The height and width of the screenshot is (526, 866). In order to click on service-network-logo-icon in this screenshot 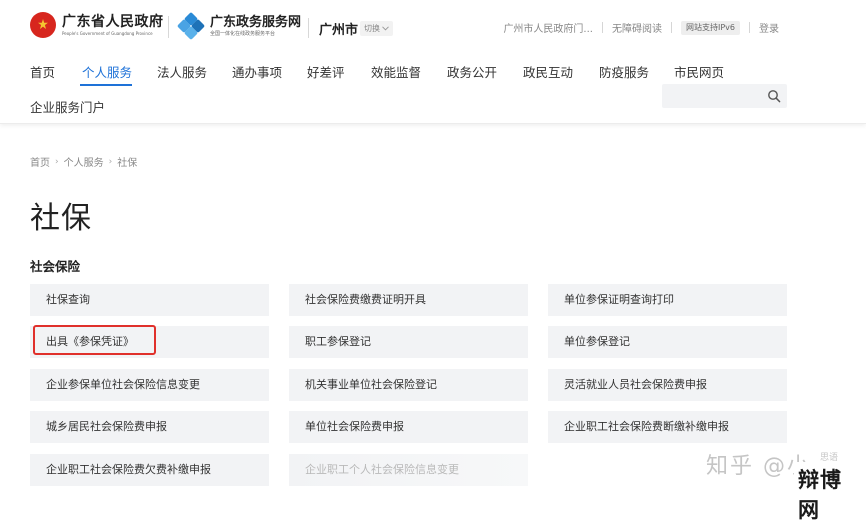, I will do `click(191, 26)`.